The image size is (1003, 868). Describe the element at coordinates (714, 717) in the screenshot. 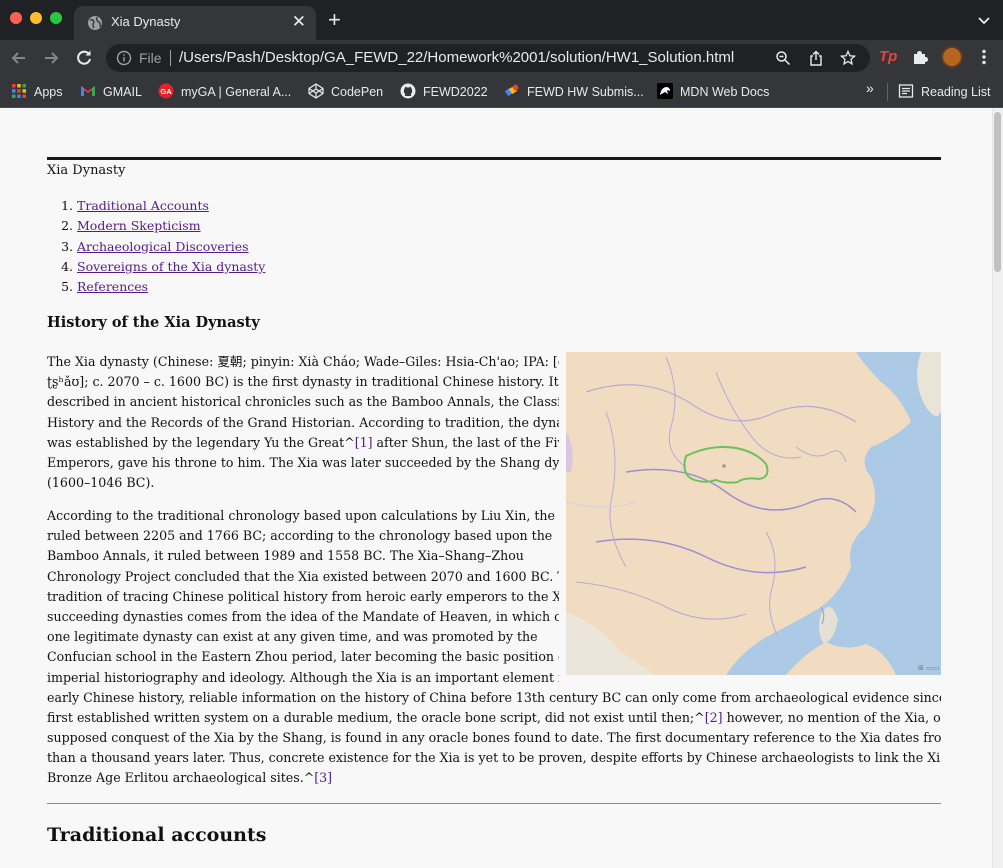

I see `citation-link-2: [2]` at that location.